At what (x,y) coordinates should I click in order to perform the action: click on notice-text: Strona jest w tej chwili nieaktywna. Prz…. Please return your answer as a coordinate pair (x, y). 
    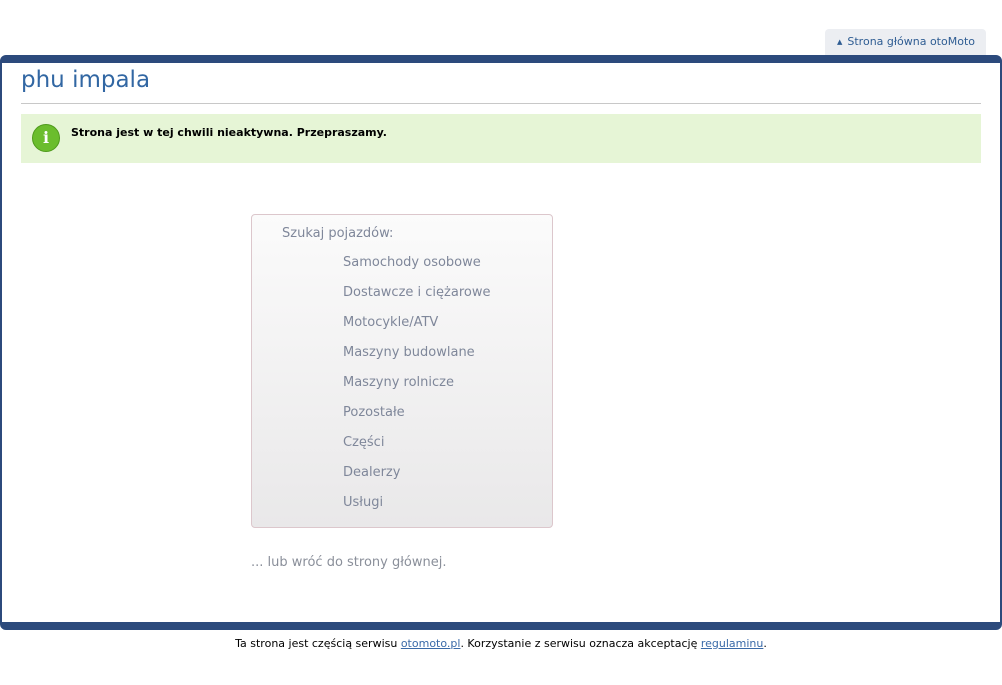
    Looking at the image, I should click on (229, 132).